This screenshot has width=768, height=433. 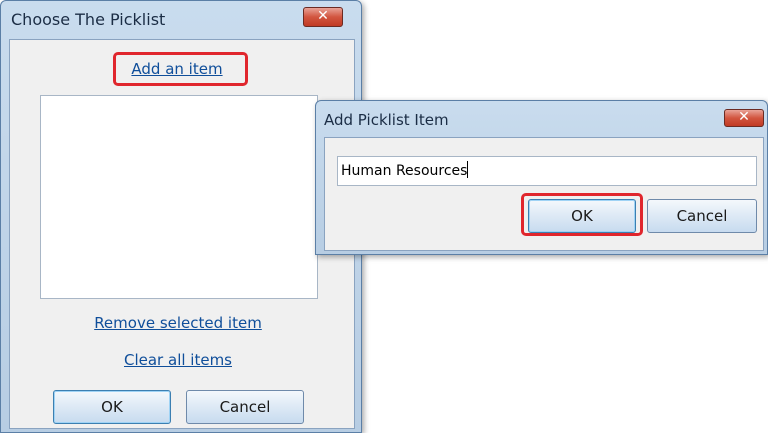 I want to click on ok-button-highlight, so click(x=582, y=214).